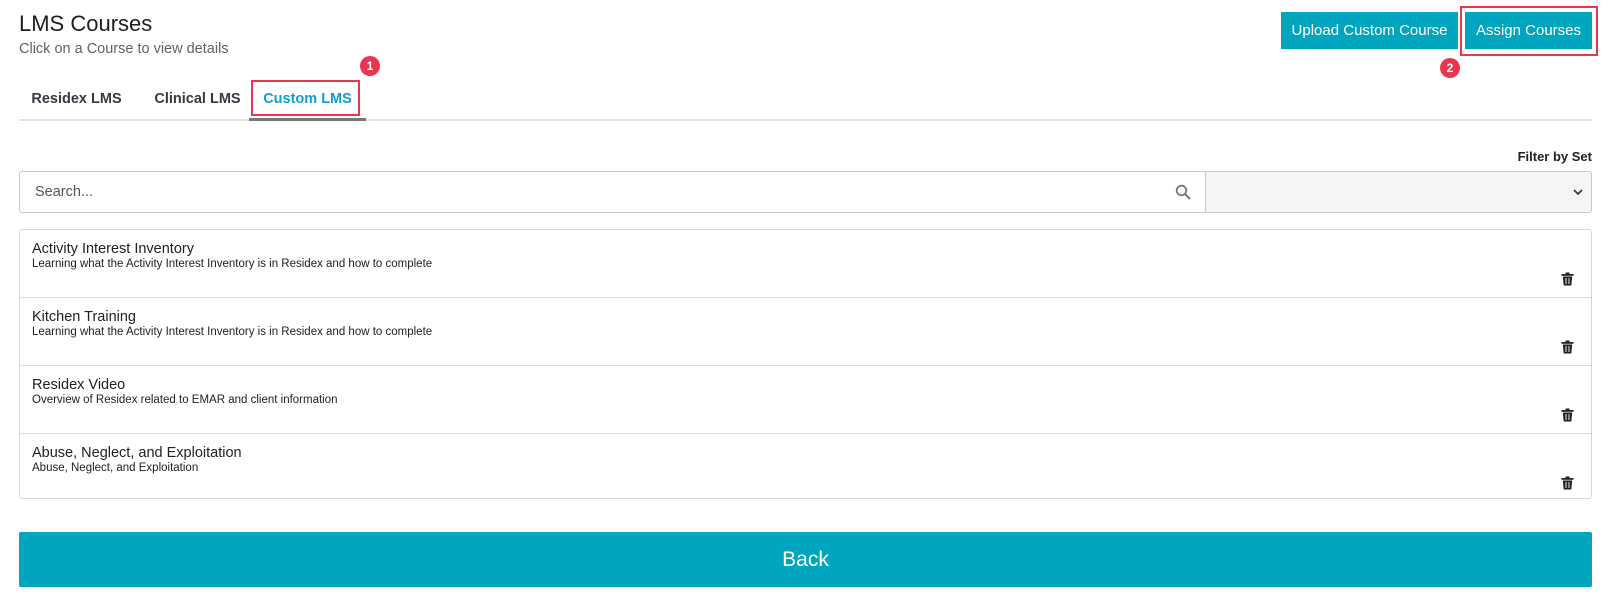  I want to click on assign-courses-button: Assign Courses, so click(1528, 30).